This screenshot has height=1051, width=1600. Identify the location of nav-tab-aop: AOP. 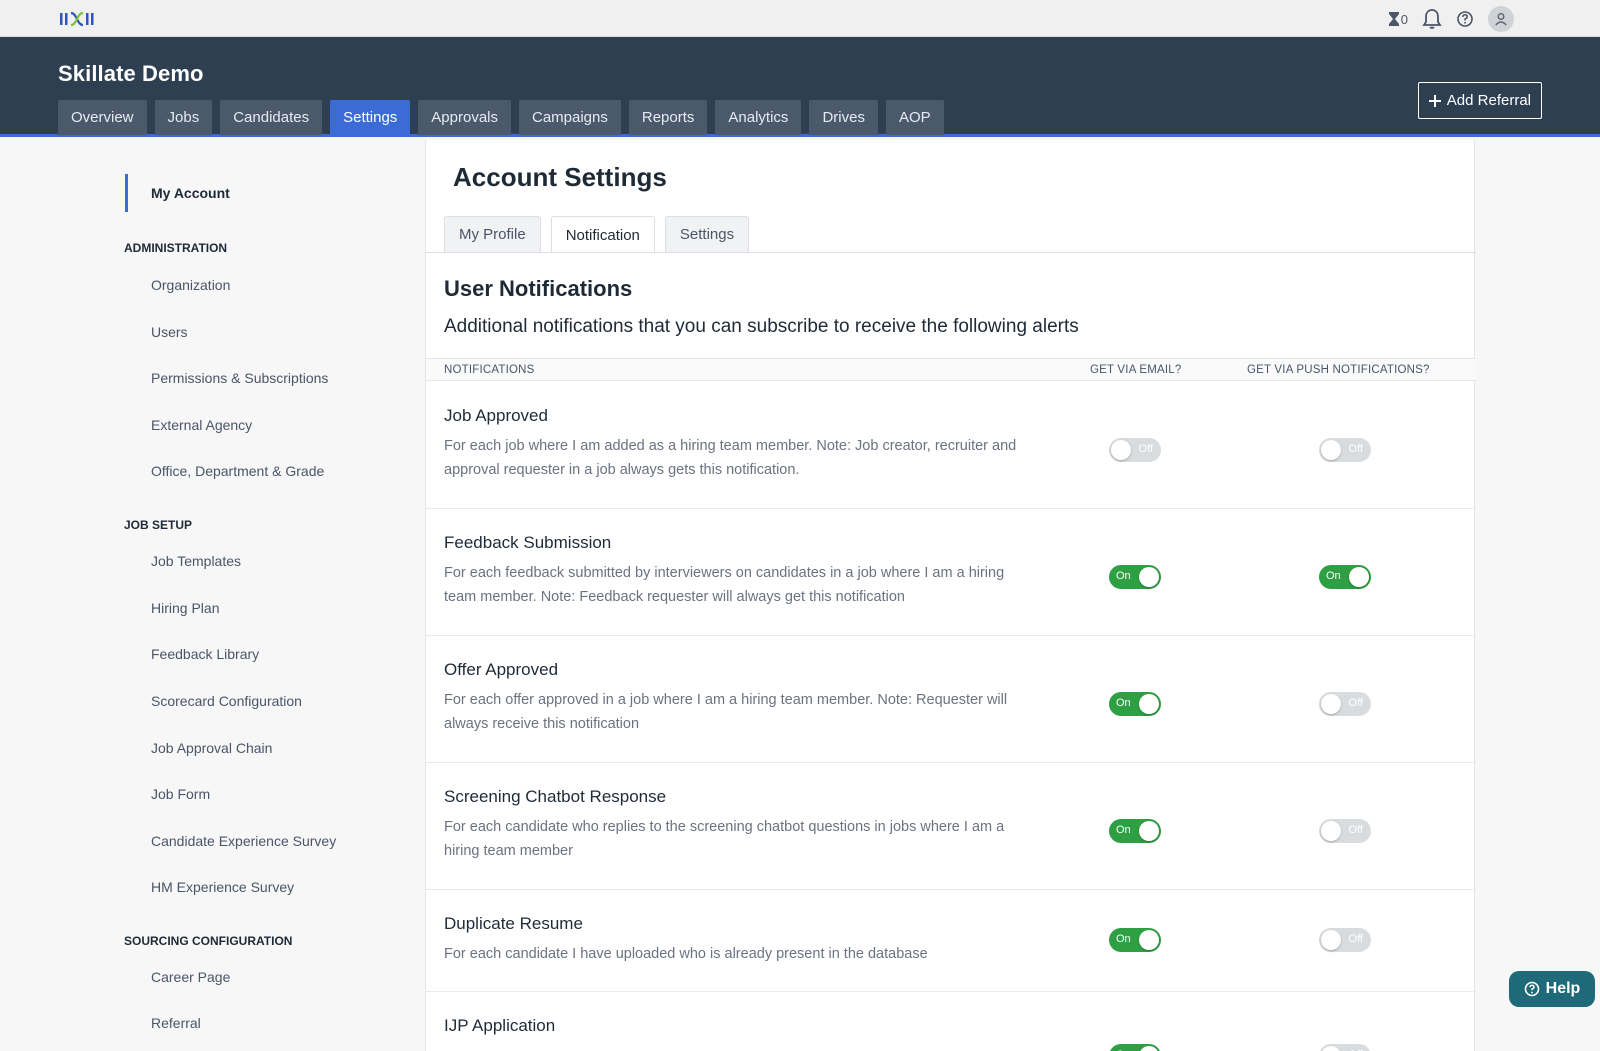
(914, 117).